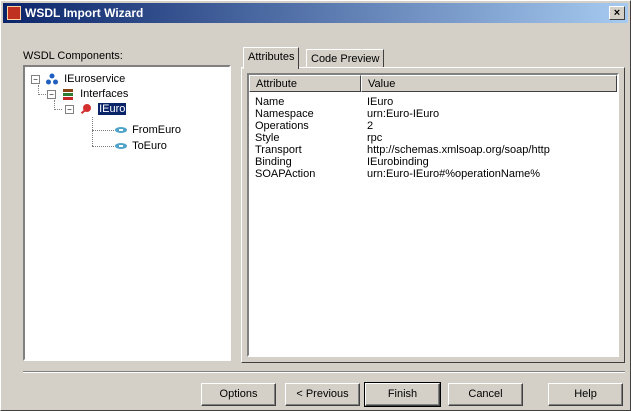  What do you see at coordinates (380, 102) in the screenshot?
I see `value-cell: IEuro` at bounding box center [380, 102].